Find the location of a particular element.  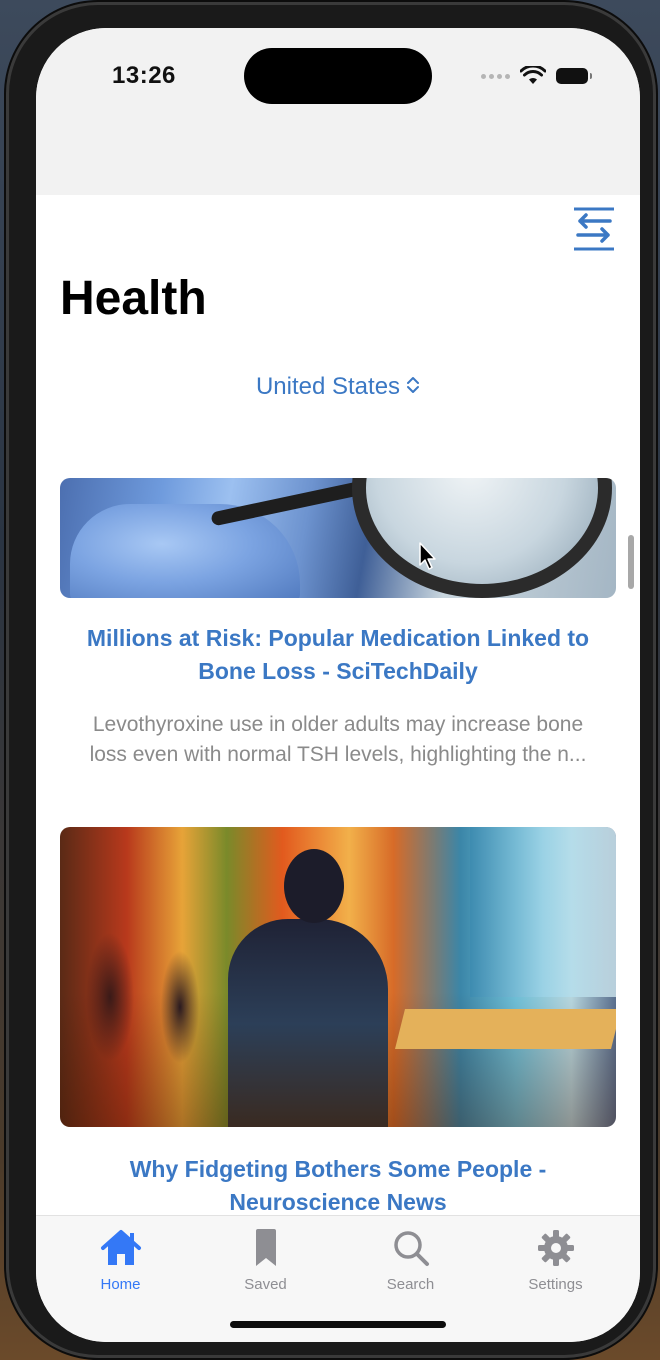

cellular-signal-icon is located at coordinates (495, 76).